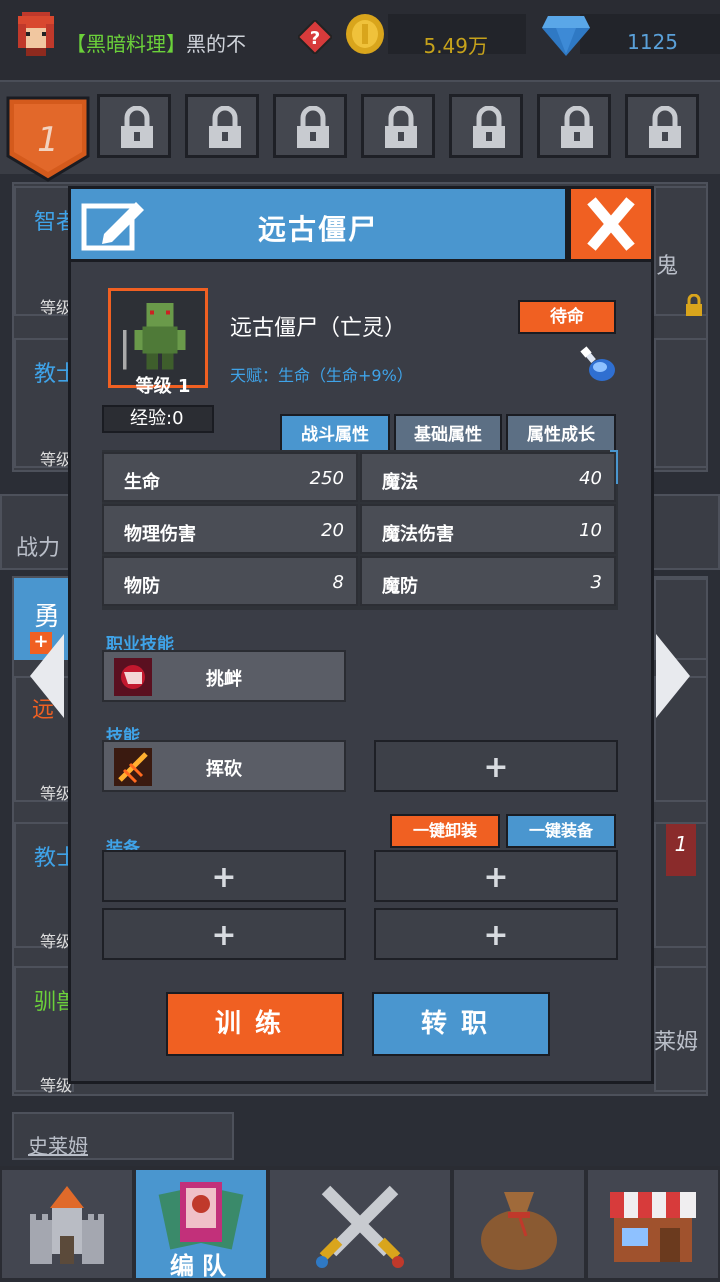  Describe the element at coordinates (335, 433) in the screenshot. I see `tab-combat-stats: 战斗属性` at that location.